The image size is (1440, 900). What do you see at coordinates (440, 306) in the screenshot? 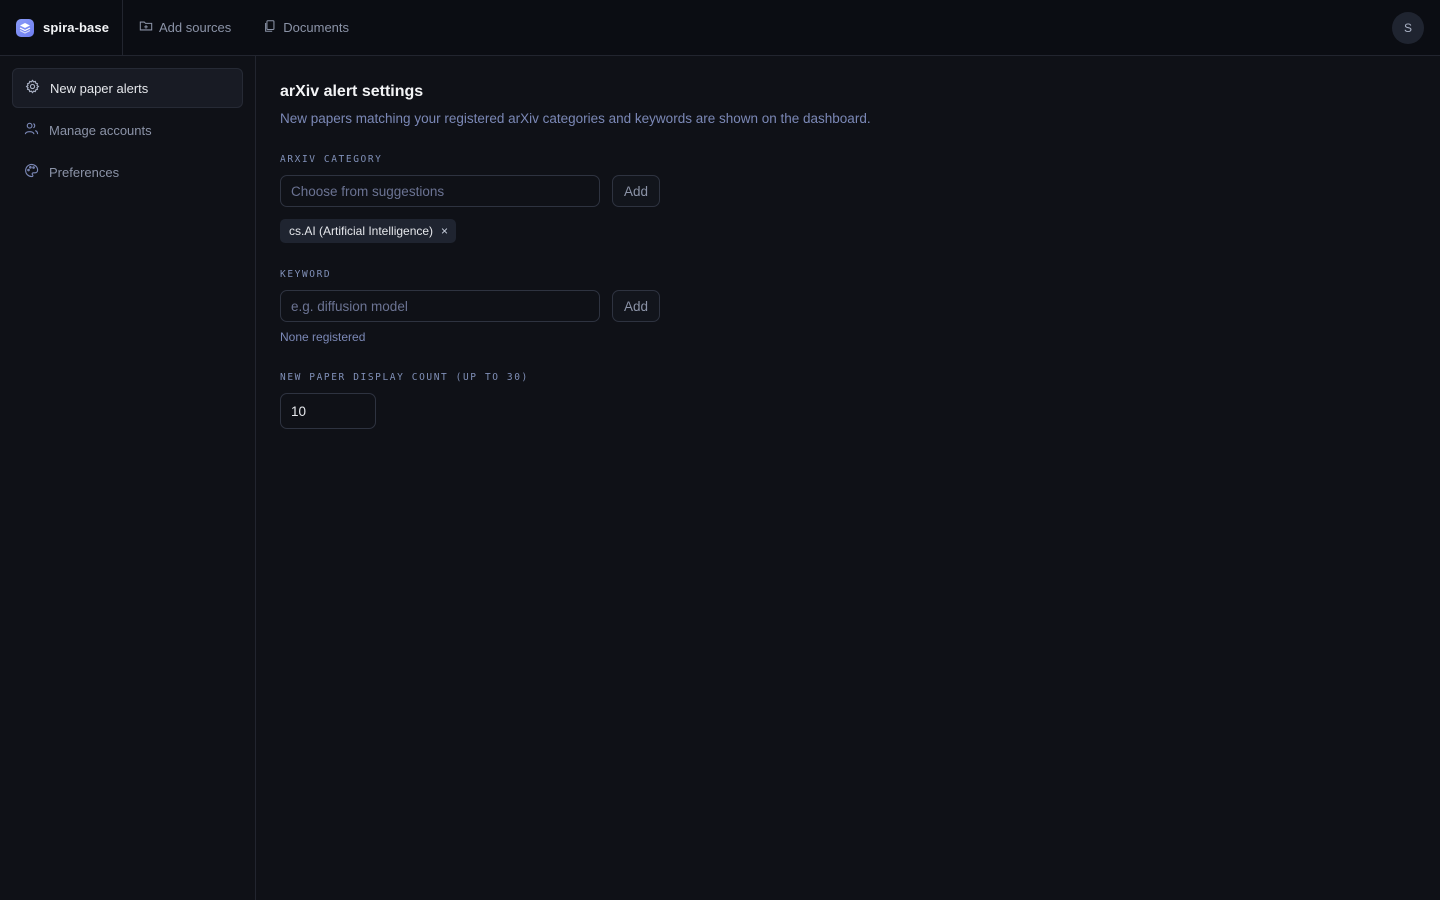
I see `keyword-input` at bounding box center [440, 306].